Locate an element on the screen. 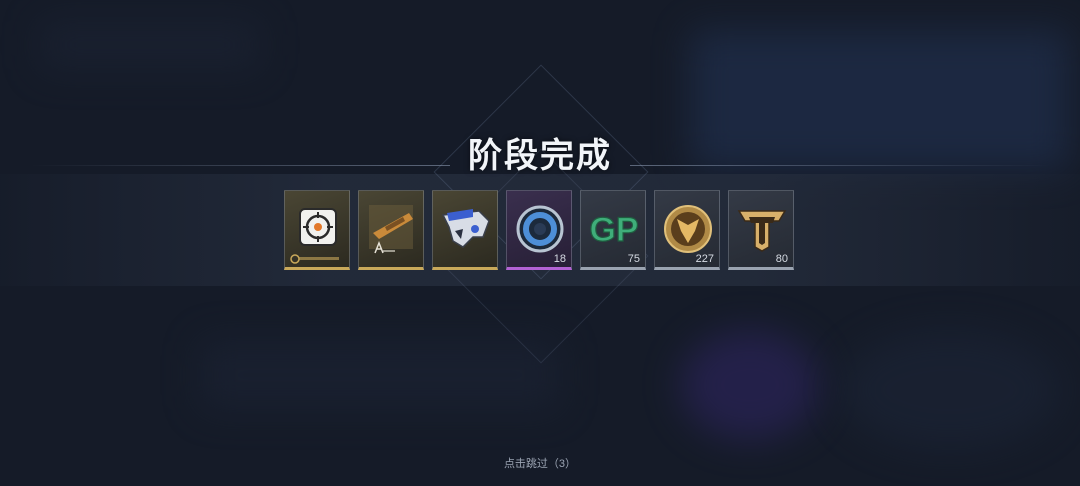  reward-card: GP 75 is located at coordinates (613, 230).